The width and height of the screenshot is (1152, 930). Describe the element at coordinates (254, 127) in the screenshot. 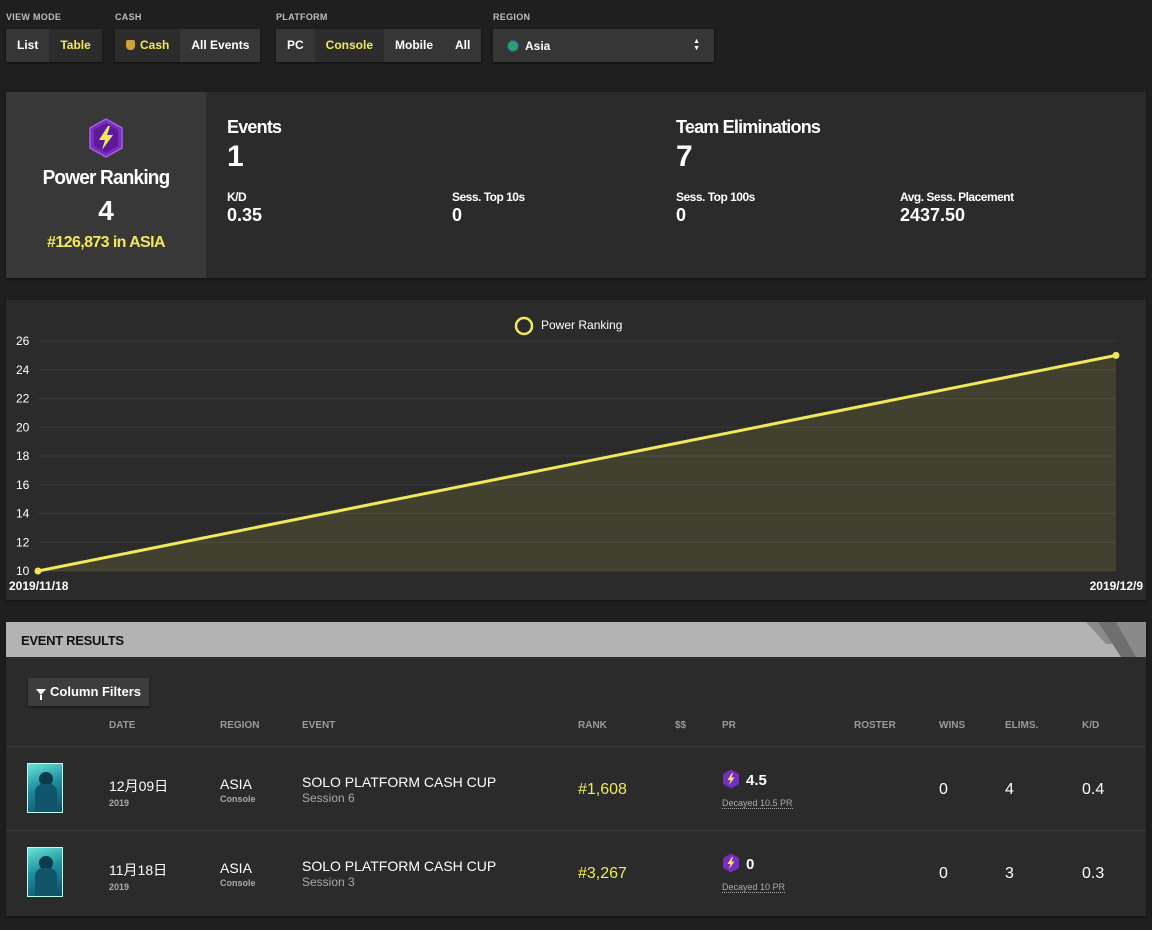

I see `events-label: Events` at that location.